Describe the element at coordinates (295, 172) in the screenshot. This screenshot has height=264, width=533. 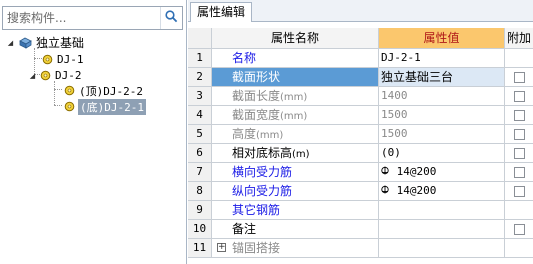
I see `property-name: 横向受力筋` at that location.